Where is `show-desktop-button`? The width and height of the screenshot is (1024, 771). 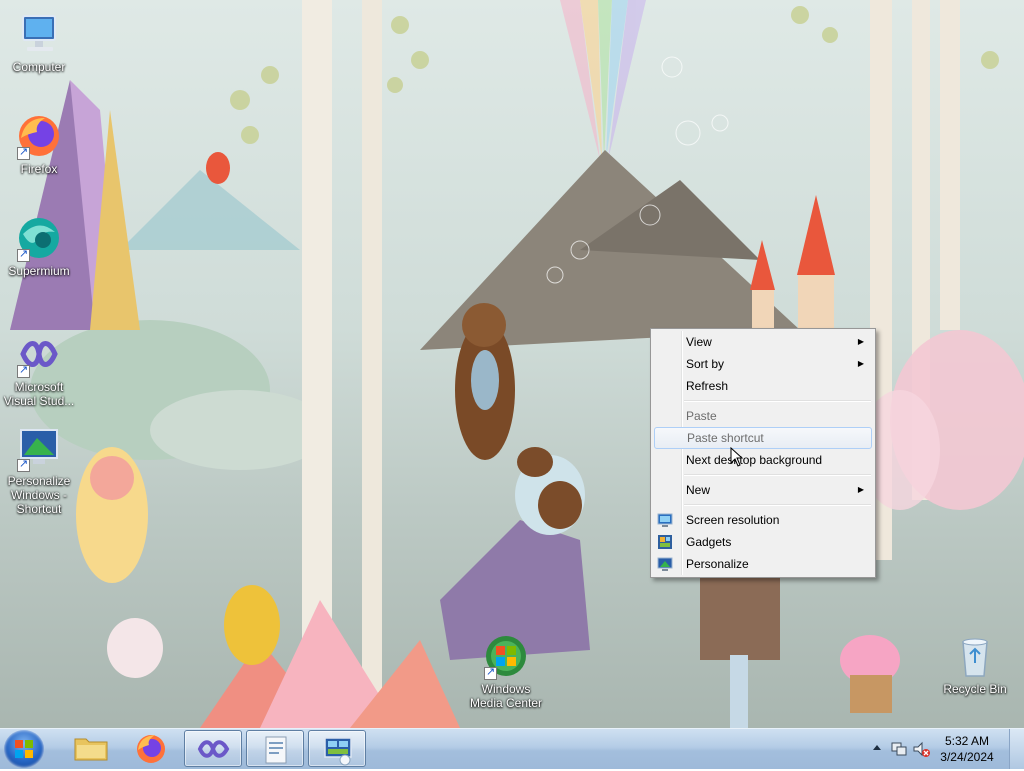 show-desktop-button is located at coordinates (1016, 749).